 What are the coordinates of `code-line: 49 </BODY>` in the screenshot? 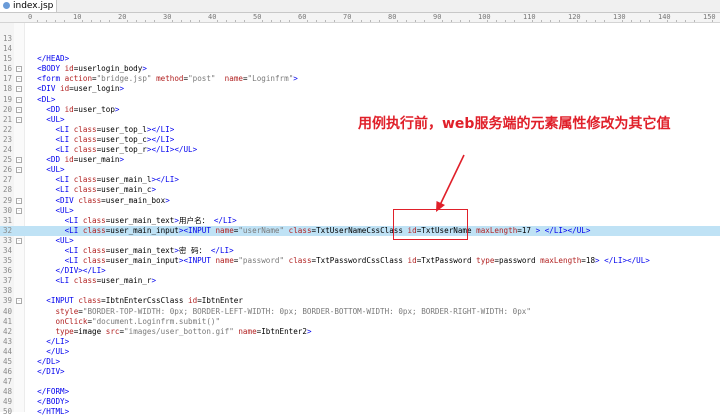 It's located at (360, 402).